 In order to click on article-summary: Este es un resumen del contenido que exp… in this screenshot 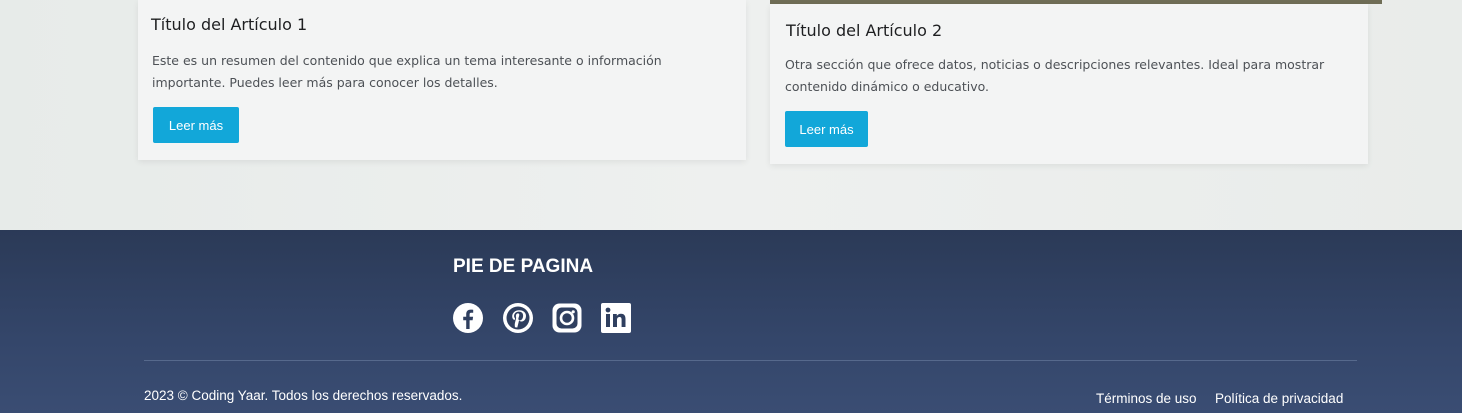, I will do `click(407, 71)`.